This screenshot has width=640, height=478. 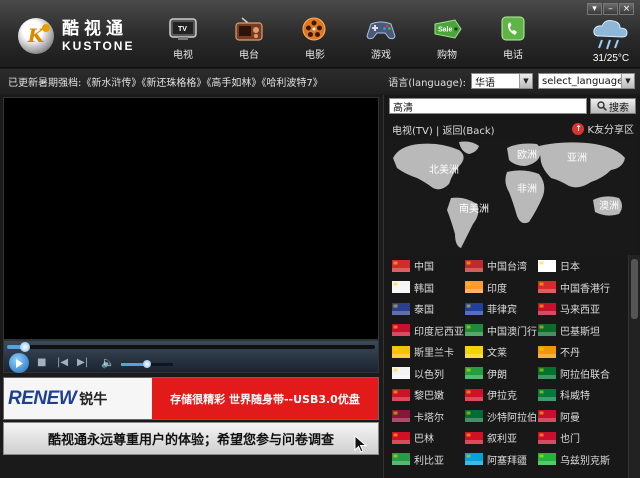 What do you see at coordinates (78, 398) in the screenshot?
I see `ad-brand: RENEW 锐牛` at bounding box center [78, 398].